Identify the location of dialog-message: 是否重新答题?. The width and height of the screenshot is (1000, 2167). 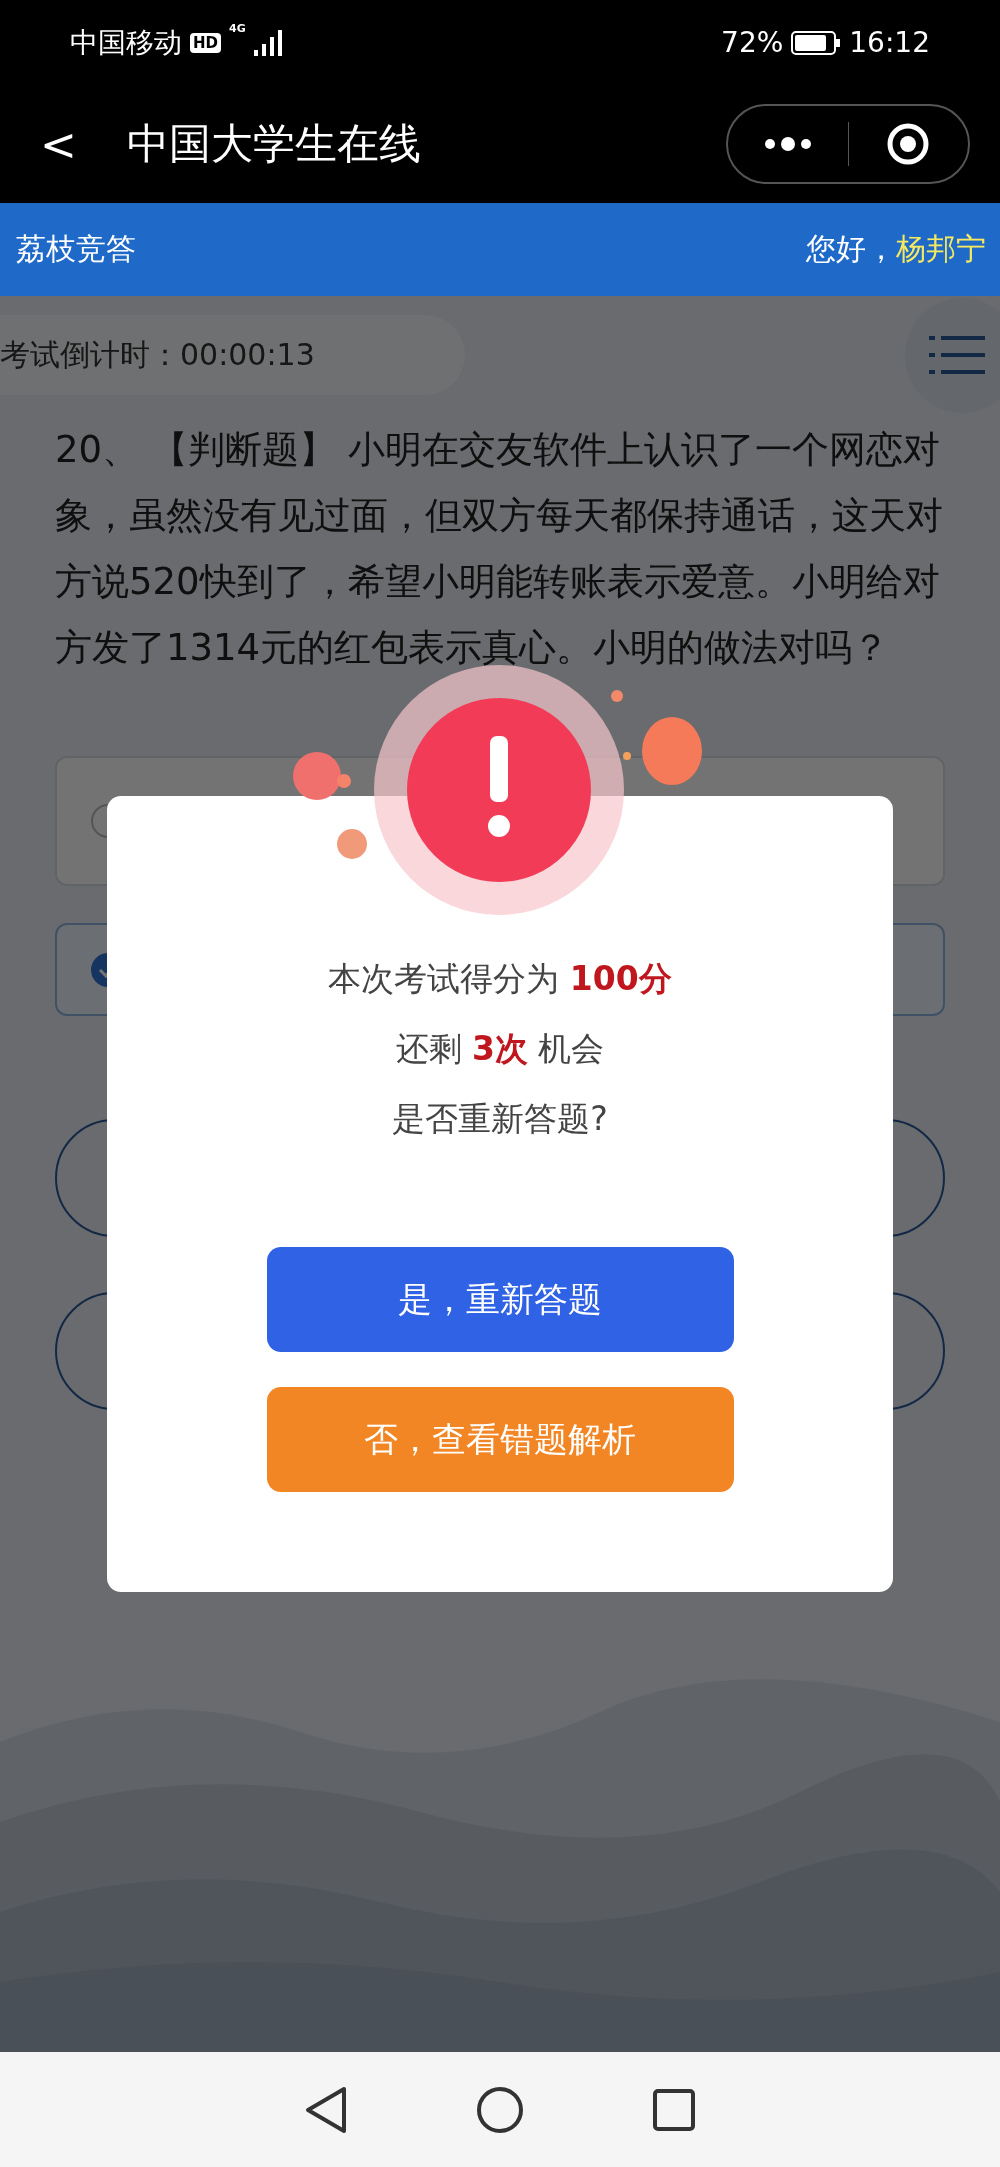
(500, 1119).